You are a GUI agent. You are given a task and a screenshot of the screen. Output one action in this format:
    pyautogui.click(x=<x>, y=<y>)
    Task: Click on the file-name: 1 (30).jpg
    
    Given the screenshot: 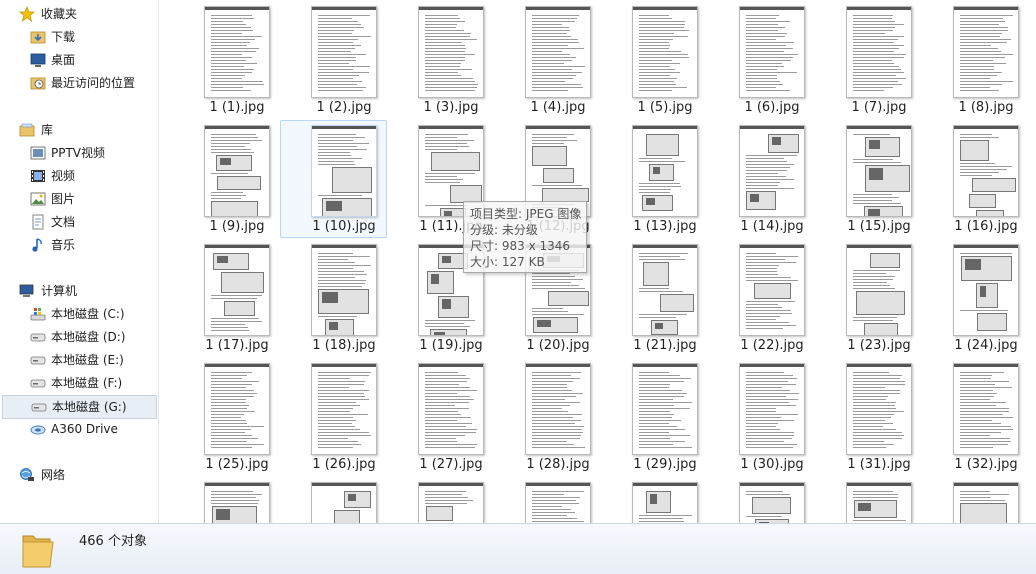 What is the action you would take?
    pyautogui.click(x=772, y=464)
    